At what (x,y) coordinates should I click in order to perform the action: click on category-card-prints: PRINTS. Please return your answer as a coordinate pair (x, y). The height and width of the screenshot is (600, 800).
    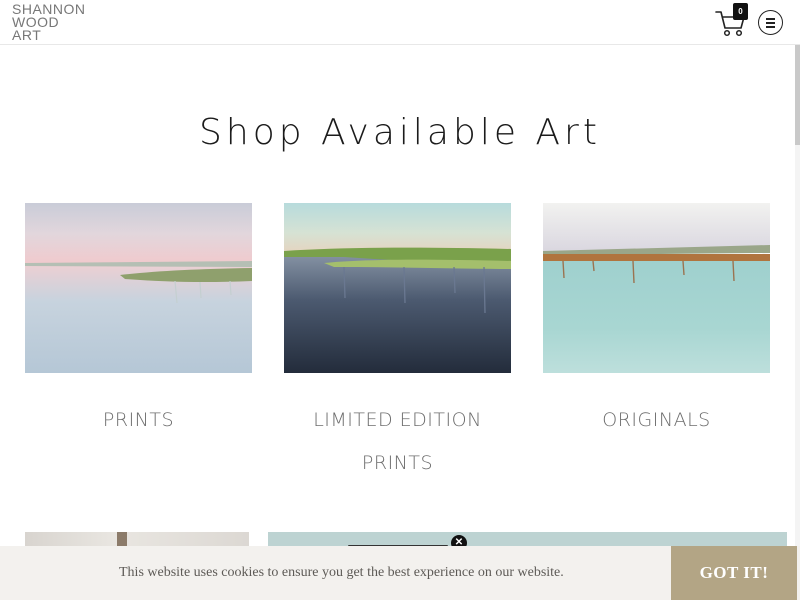
    Looking at the image, I should click on (138, 322).